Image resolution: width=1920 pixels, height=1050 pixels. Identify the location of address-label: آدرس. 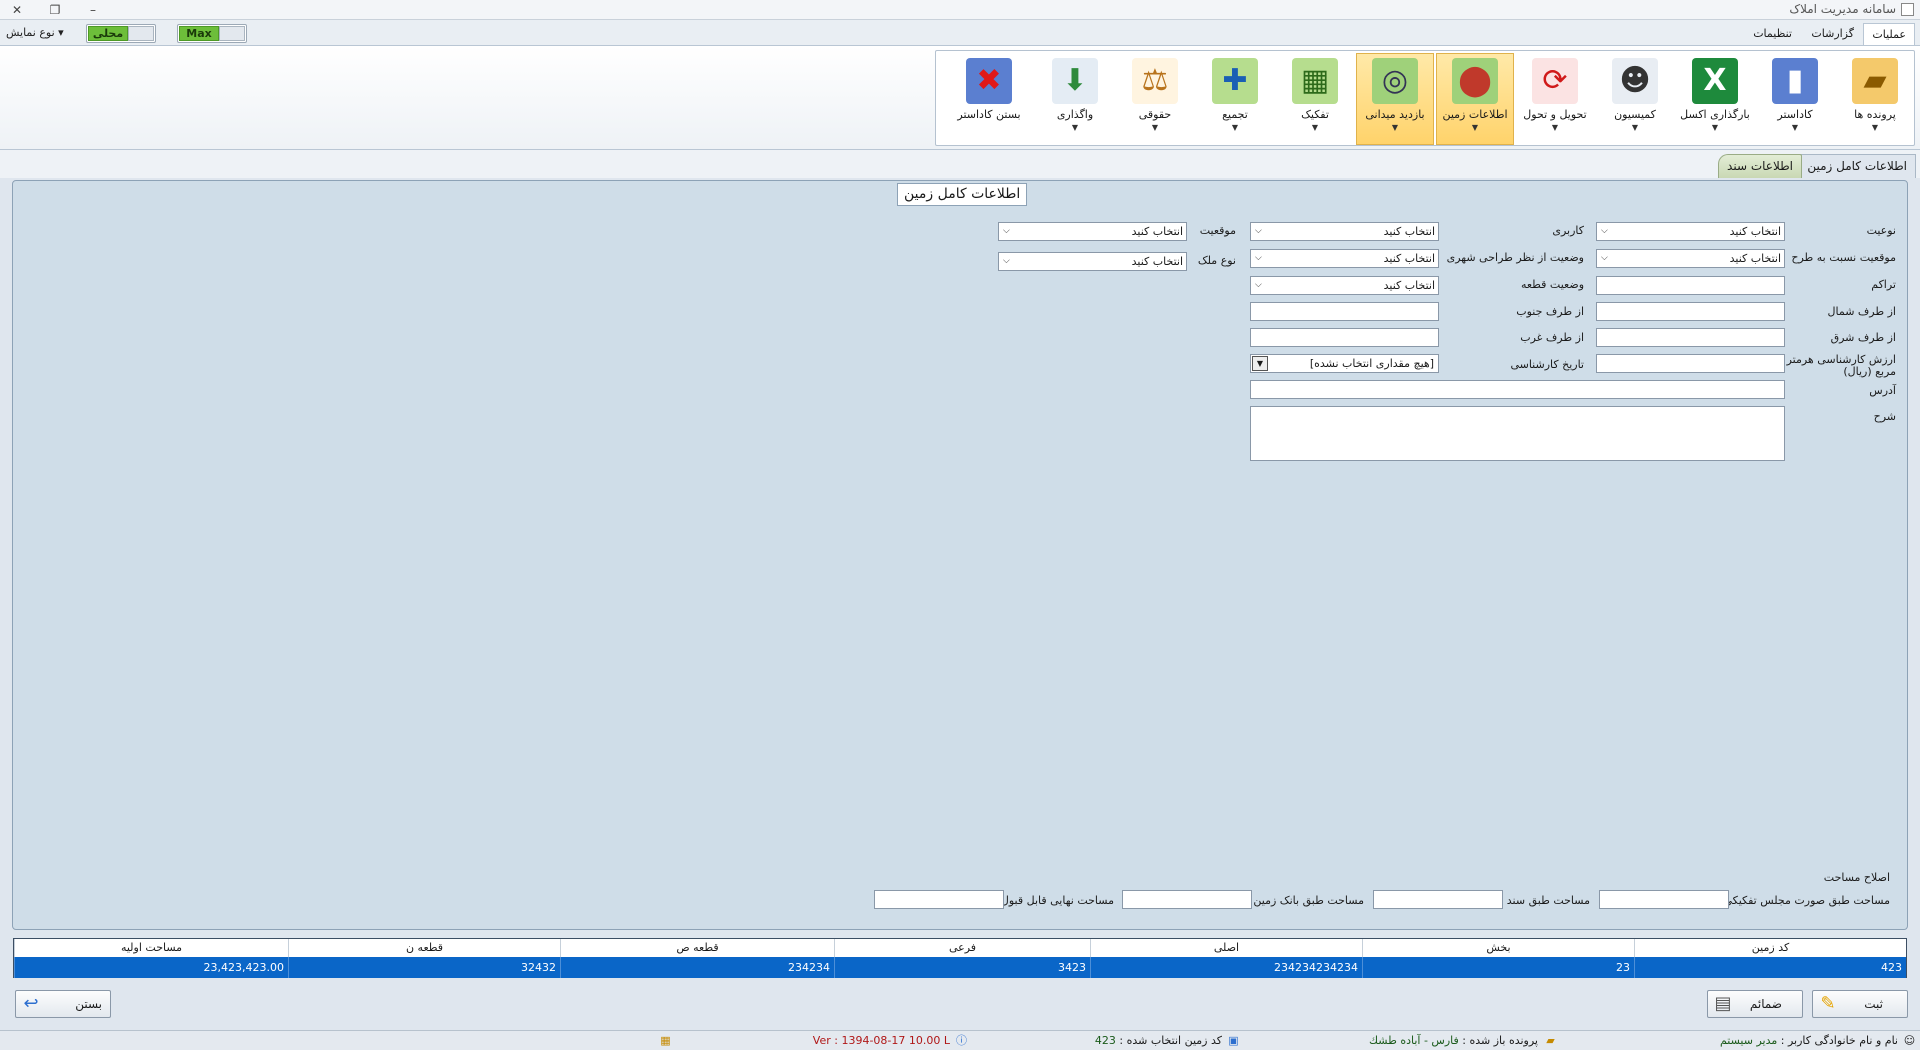
(1882, 390).